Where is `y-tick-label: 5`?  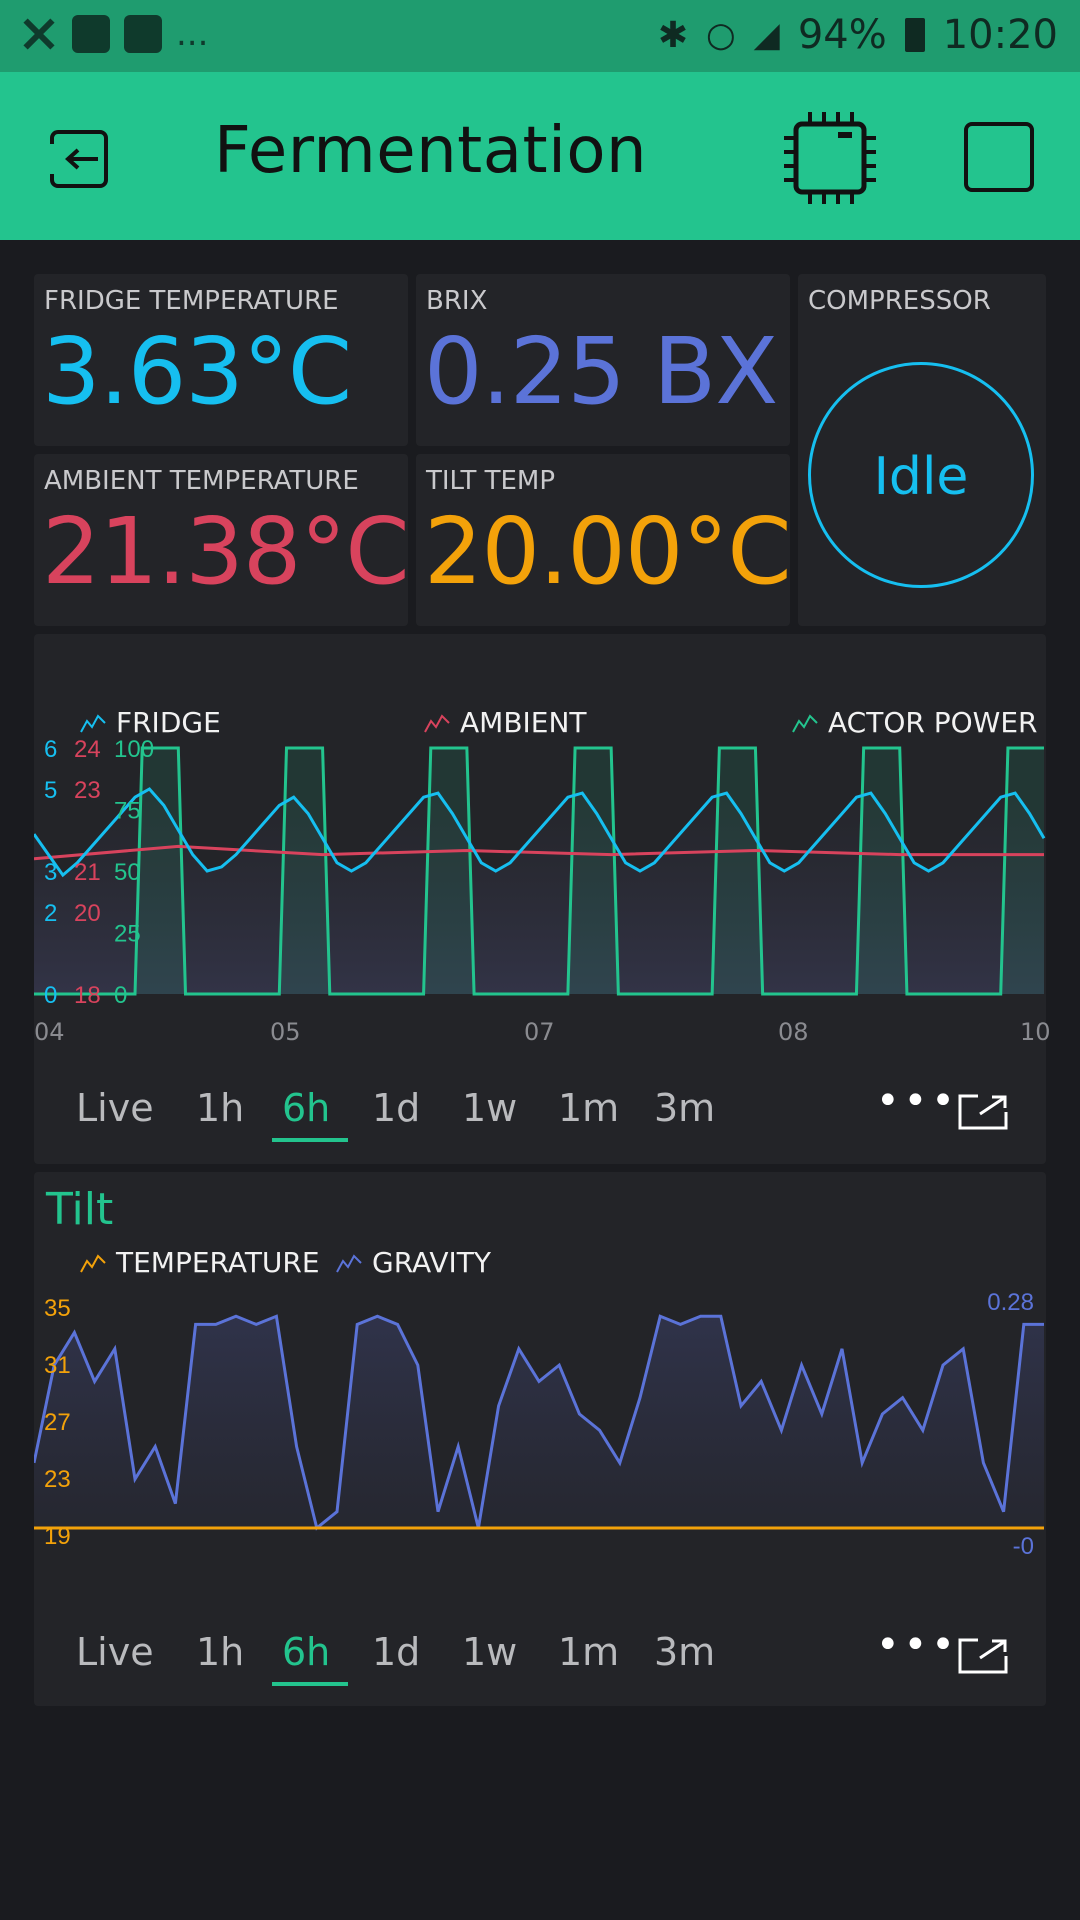
y-tick-label: 5 is located at coordinates (50, 790).